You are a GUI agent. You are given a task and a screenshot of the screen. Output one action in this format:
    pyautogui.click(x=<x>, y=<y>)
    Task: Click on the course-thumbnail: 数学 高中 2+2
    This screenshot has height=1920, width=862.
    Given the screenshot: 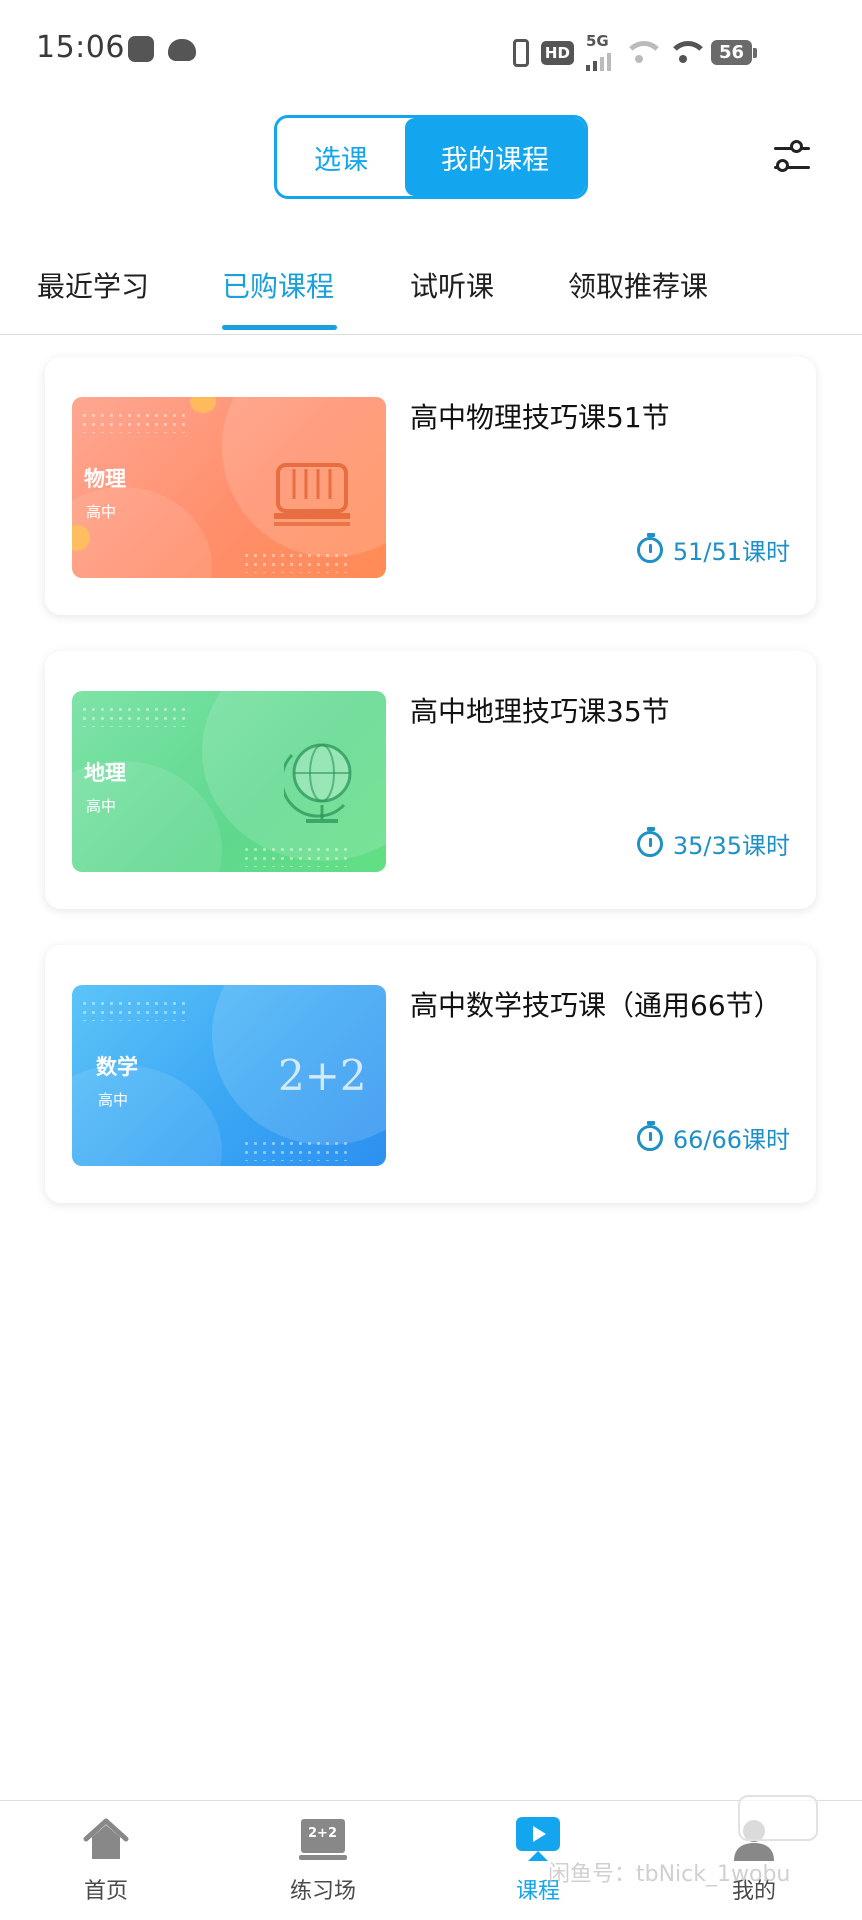 What is the action you would take?
    pyautogui.click(x=229, y=1075)
    